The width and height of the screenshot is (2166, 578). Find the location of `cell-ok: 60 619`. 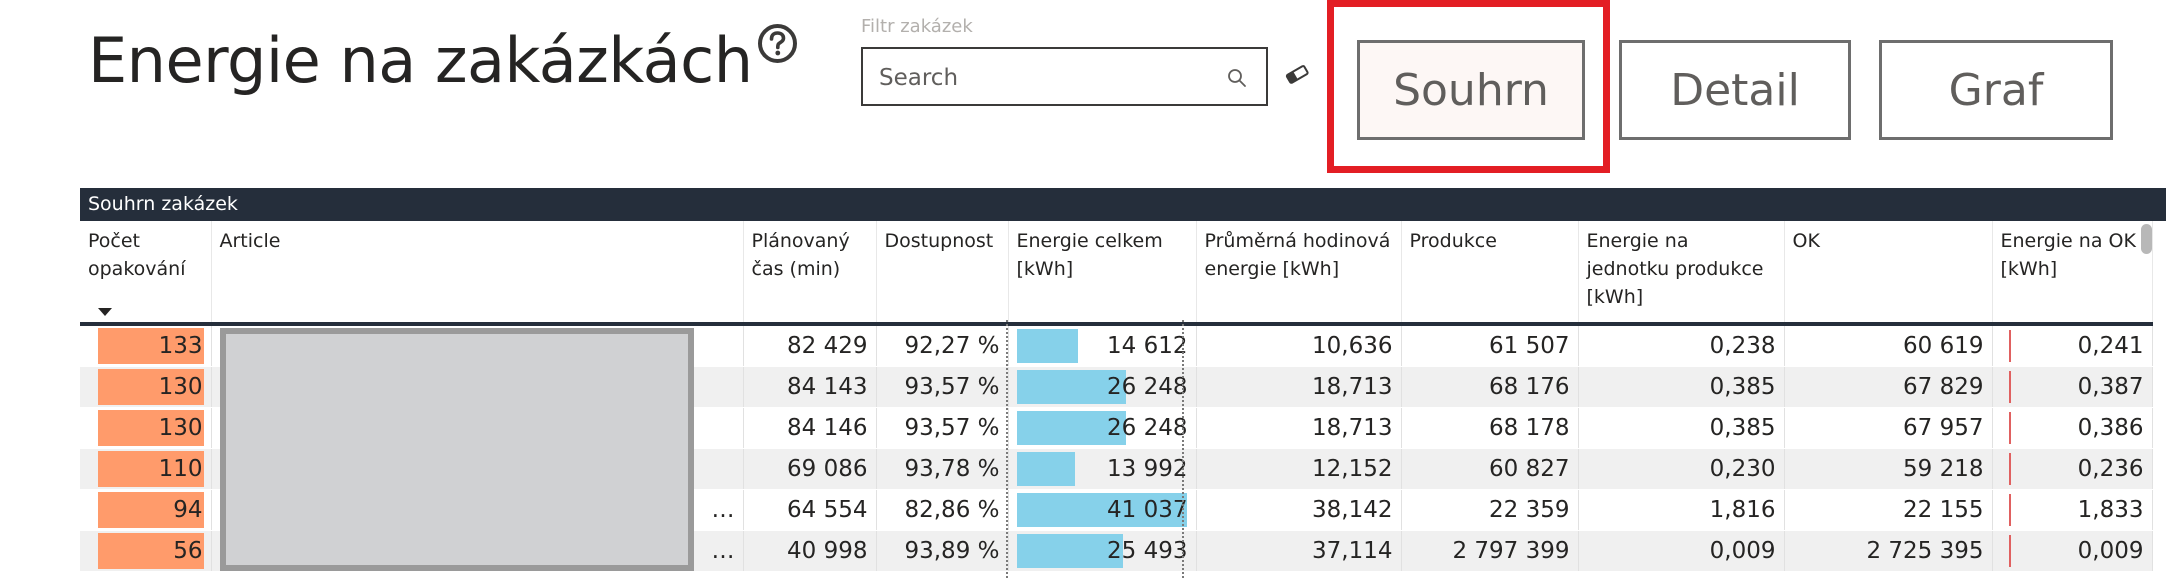

cell-ok: 60 619 is located at coordinates (1888, 345).